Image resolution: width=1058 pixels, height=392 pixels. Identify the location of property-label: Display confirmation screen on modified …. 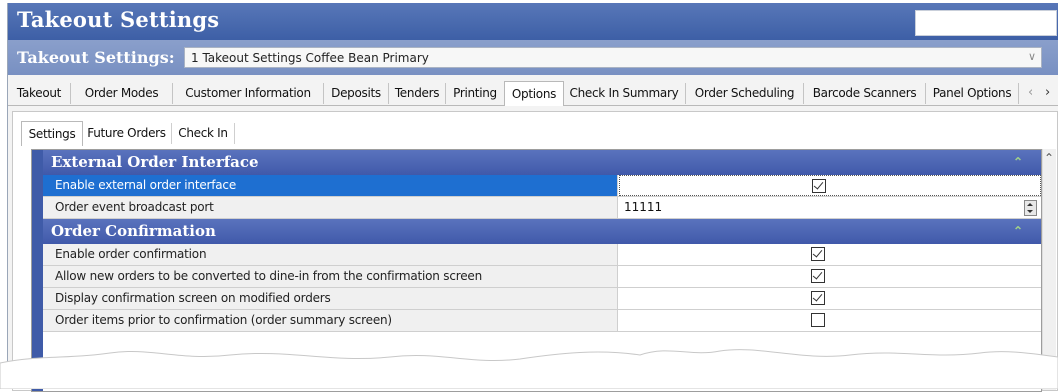
(330, 298).